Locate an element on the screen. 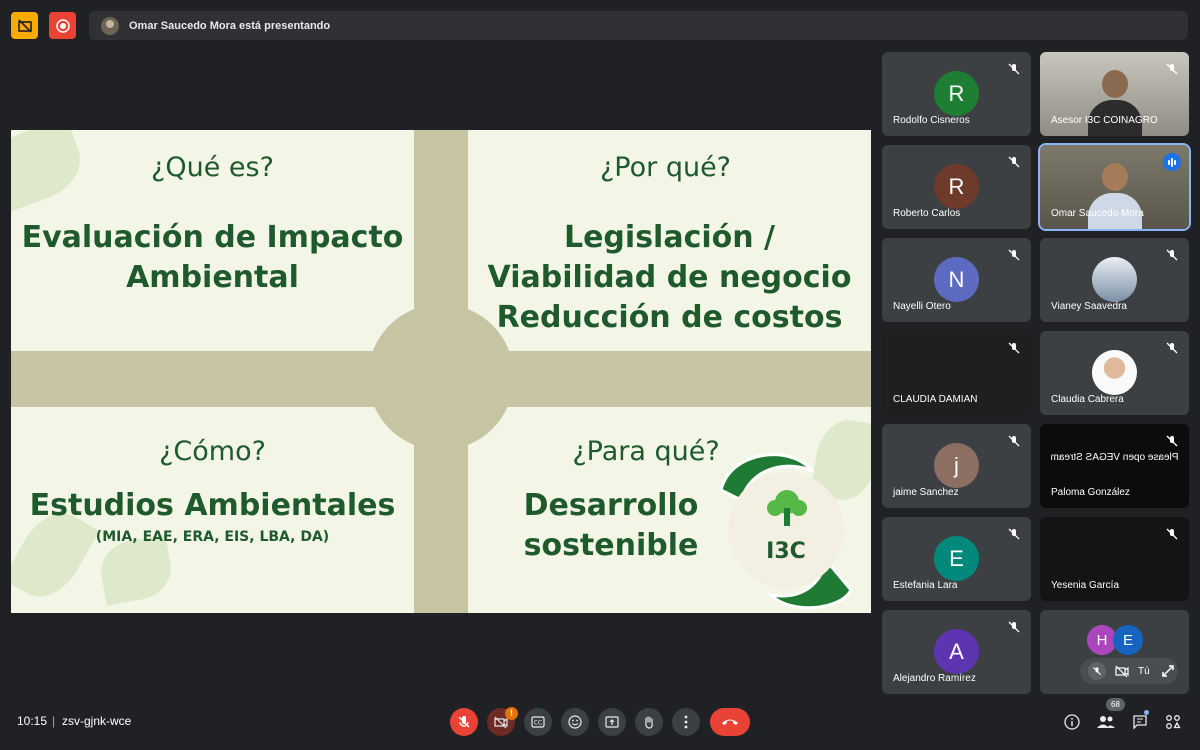 This screenshot has height=750, width=1200. participant-name: Claudia Cabrera is located at coordinates (1087, 399).